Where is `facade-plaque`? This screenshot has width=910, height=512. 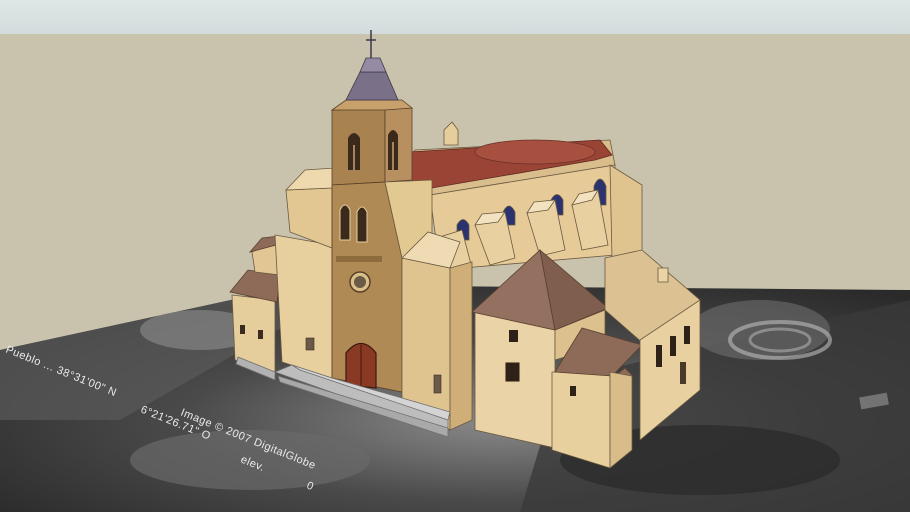 facade-plaque is located at coordinates (310, 344).